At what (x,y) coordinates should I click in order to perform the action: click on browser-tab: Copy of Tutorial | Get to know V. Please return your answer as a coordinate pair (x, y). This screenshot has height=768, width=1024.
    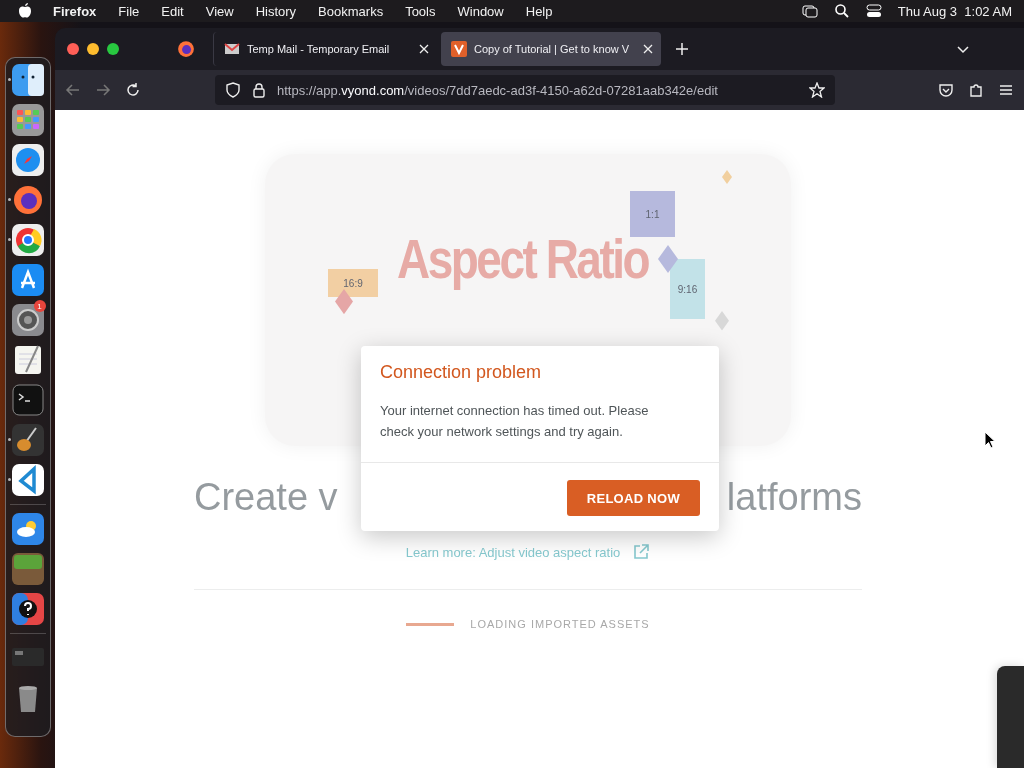
    Looking at the image, I should click on (551, 49).